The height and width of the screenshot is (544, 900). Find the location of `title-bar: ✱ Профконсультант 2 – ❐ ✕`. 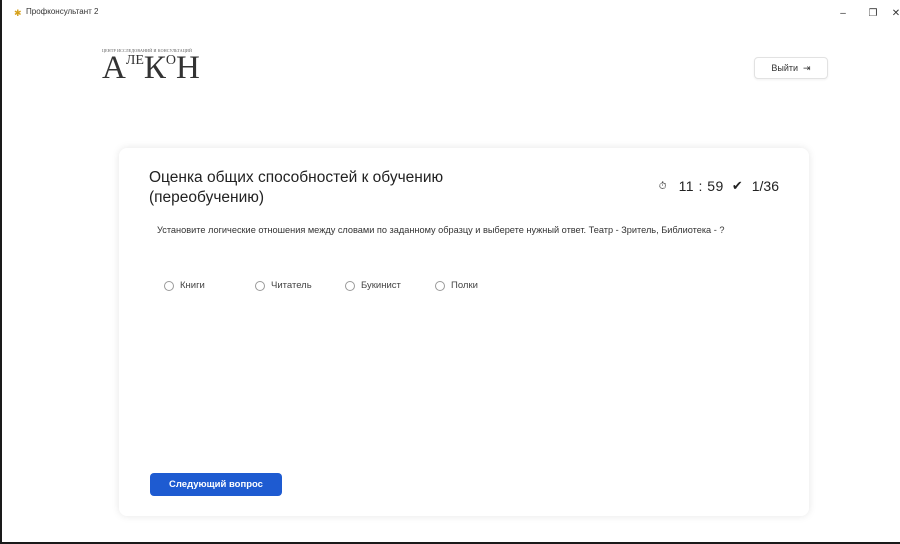

title-bar: ✱ Профконсультант 2 – ❐ ✕ is located at coordinates (451, 13).